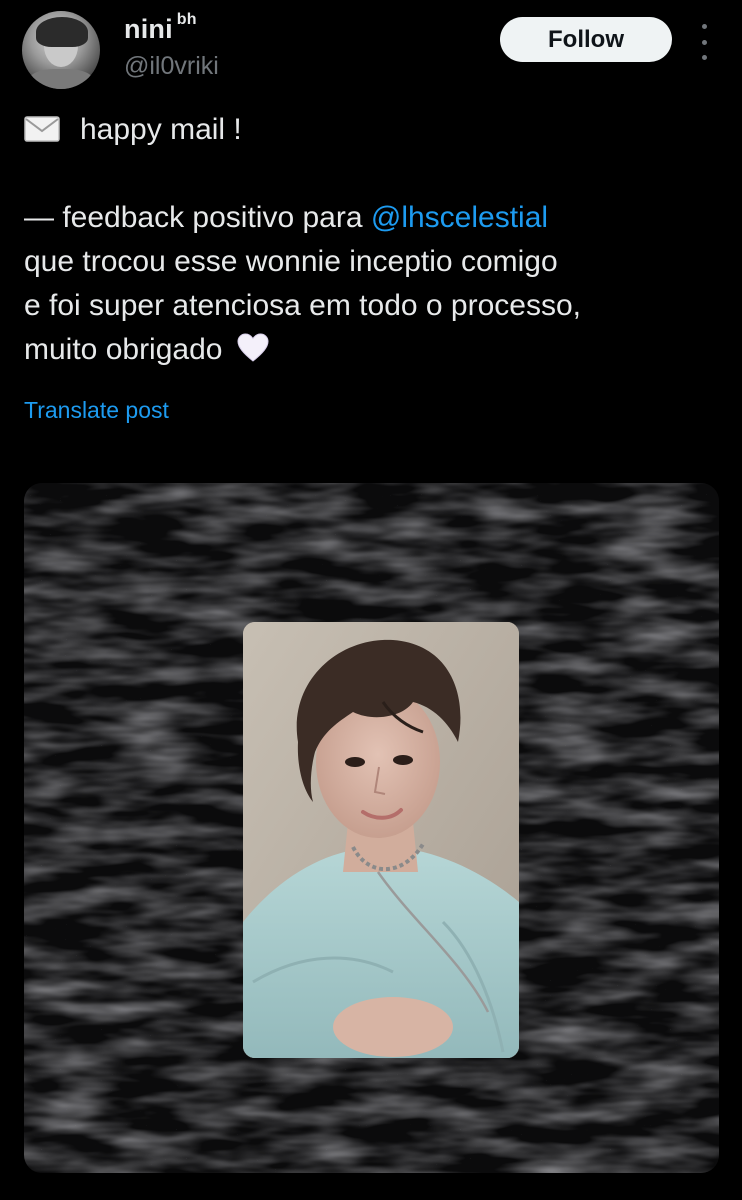 Image resolution: width=742 pixels, height=1200 pixels. I want to click on post-line-4: que trocou esse wonnie inceptio comigo, so click(291, 261).